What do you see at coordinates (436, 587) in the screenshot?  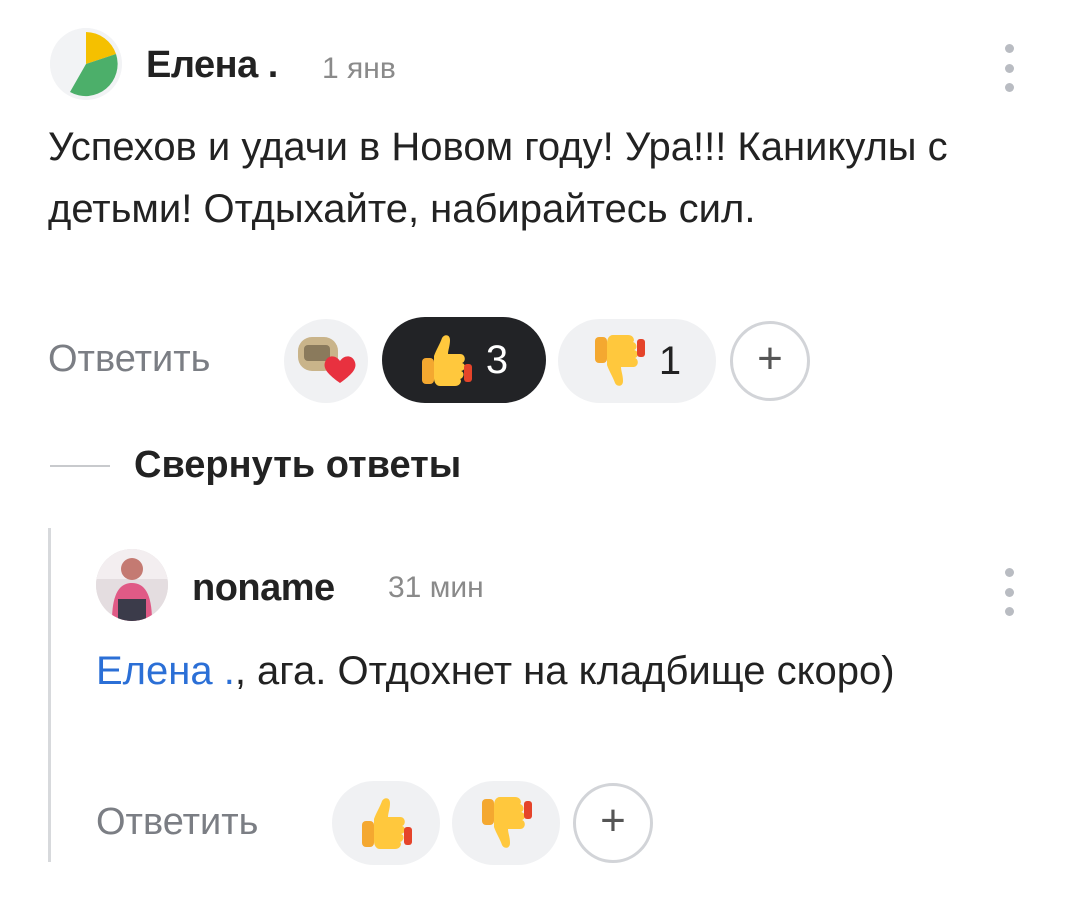 I see `reply-timestamp: 31 мин` at bounding box center [436, 587].